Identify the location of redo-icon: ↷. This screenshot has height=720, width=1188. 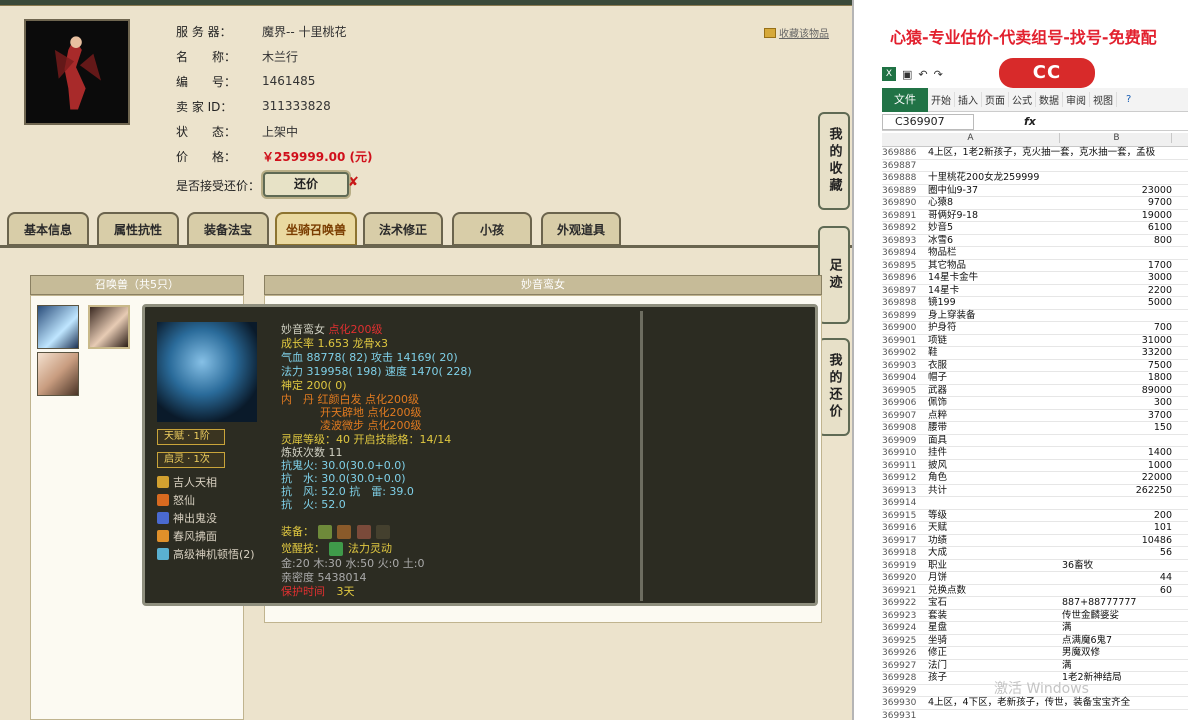
(938, 74).